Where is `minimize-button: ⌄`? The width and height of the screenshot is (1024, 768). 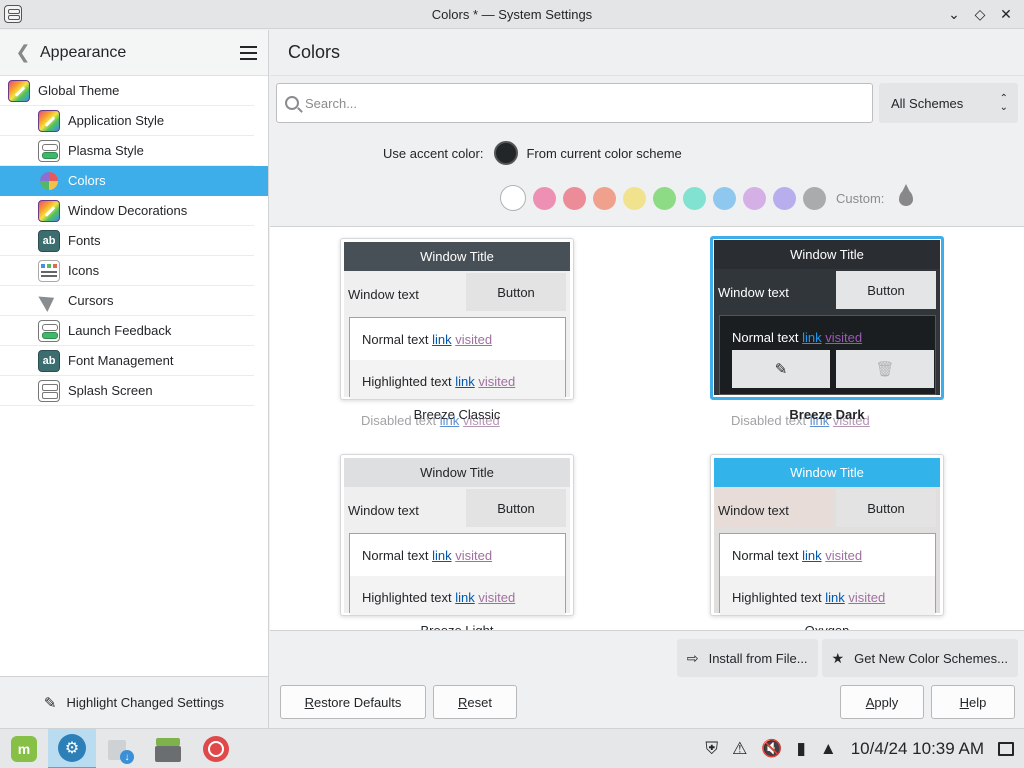
minimize-button: ⌄ is located at coordinates (954, 14).